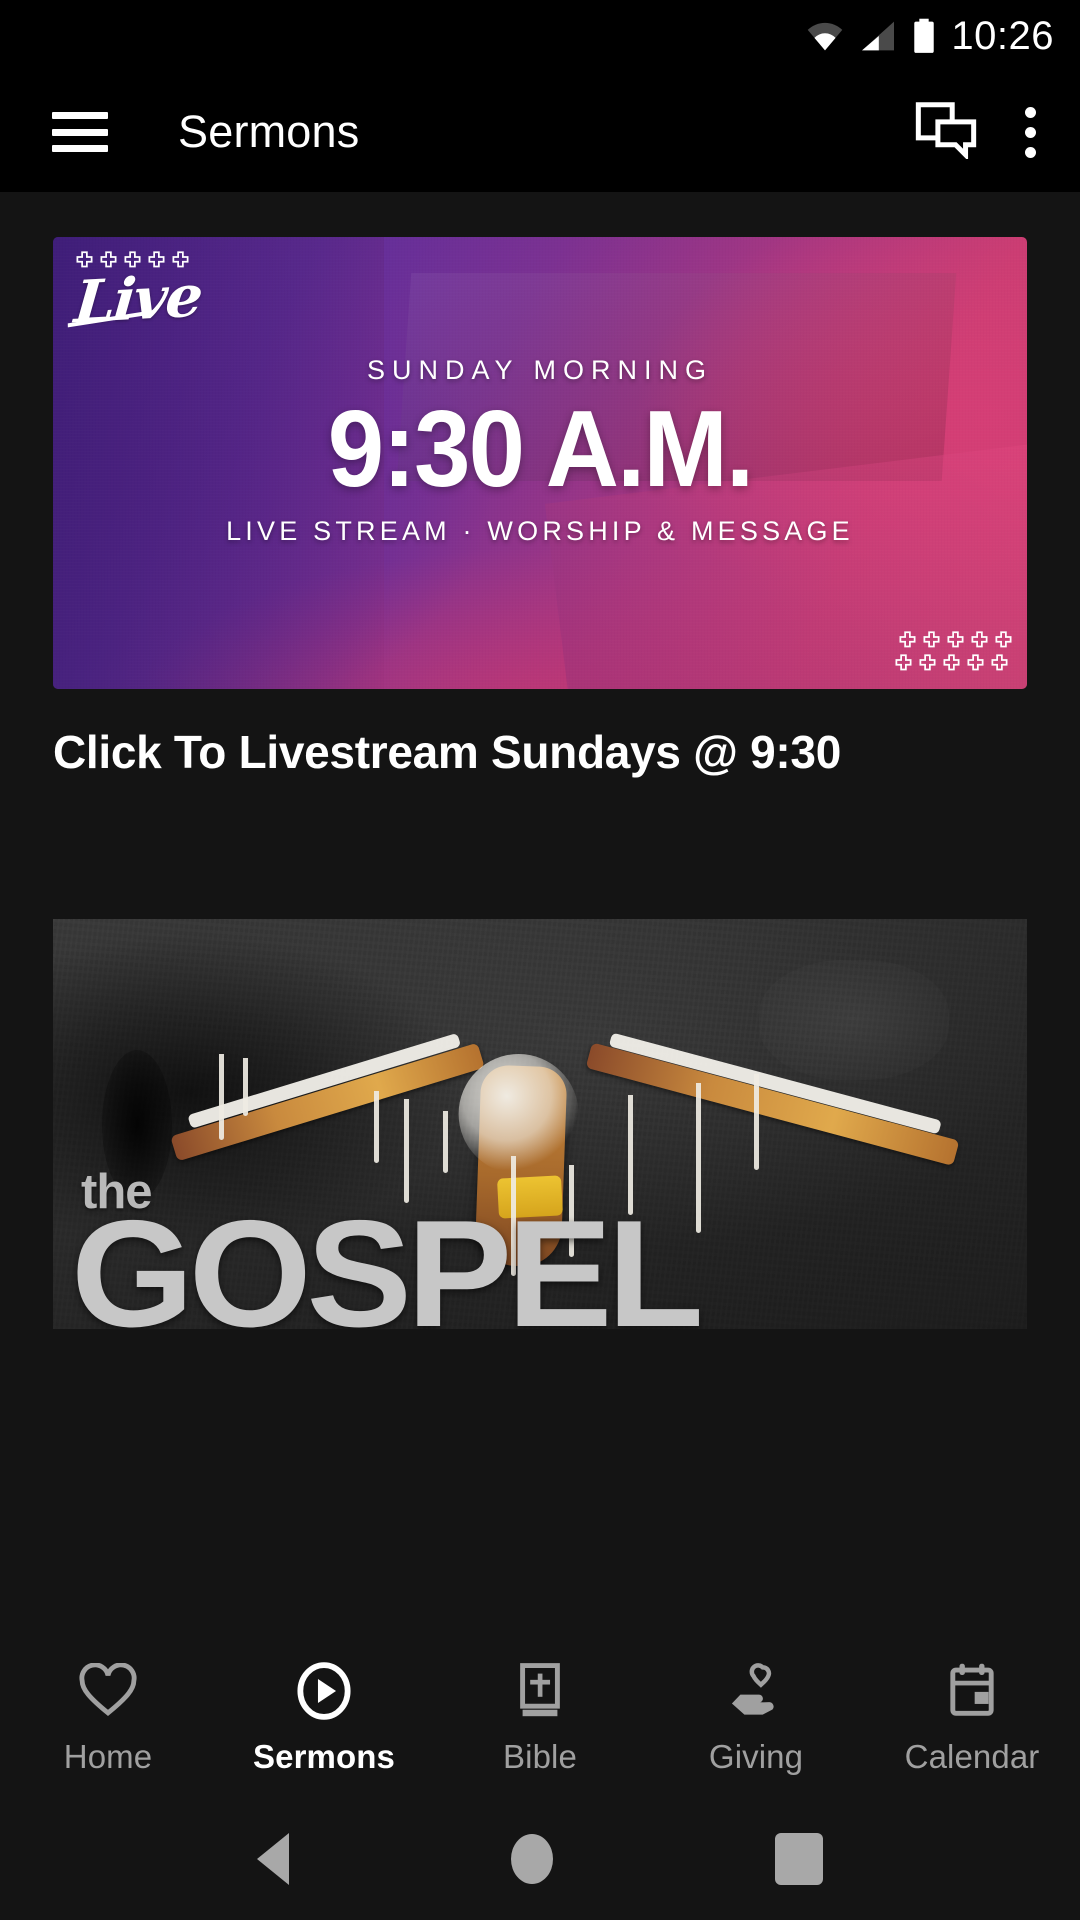 Image resolution: width=1080 pixels, height=1920 pixels. Describe the element at coordinates (540, 132) in the screenshot. I see `app-bar: Sermons` at that location.